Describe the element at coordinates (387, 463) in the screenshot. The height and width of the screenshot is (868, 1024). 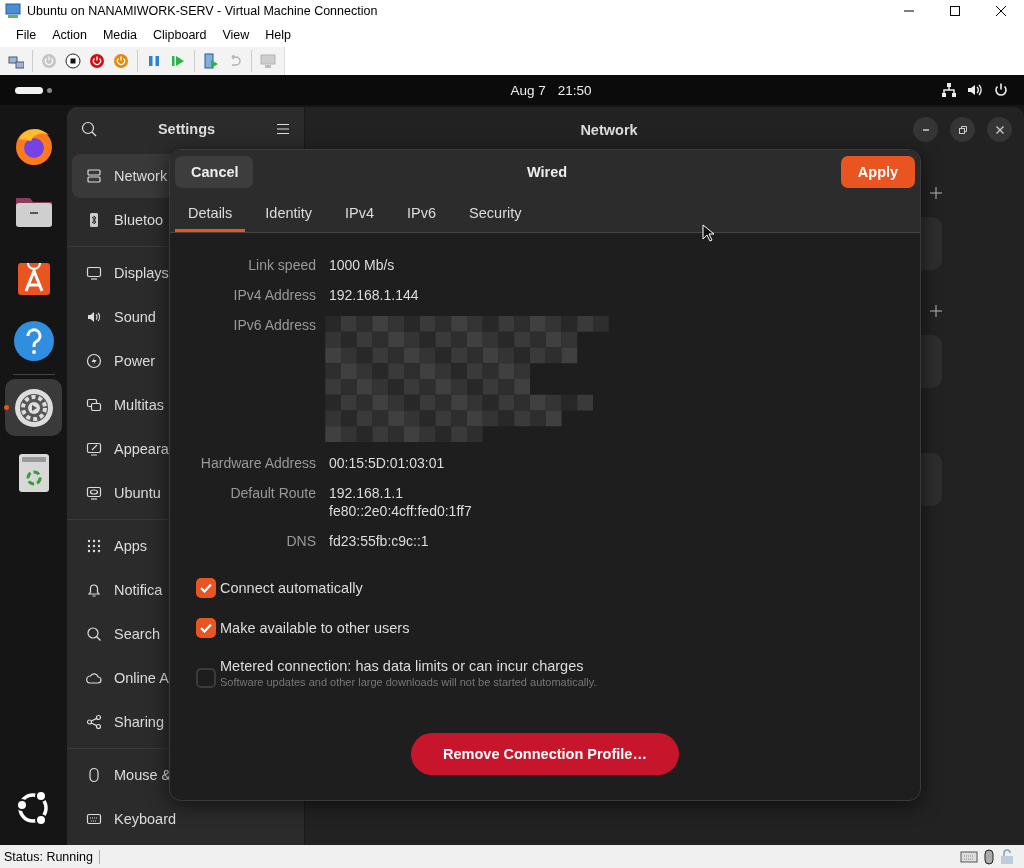
I see `field-value: 00:15:5D:01:03:01` at that location.